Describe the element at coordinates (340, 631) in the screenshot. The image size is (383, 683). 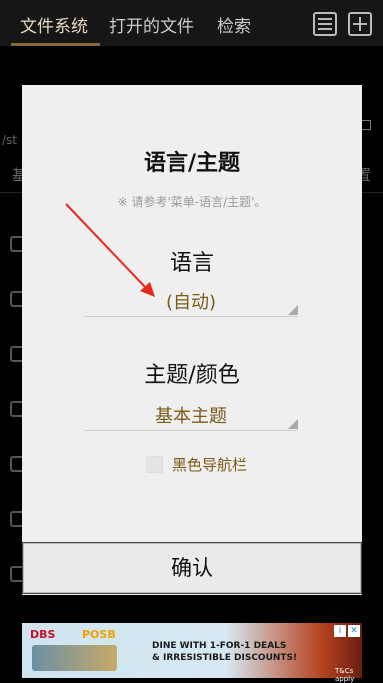
I see `ad-info-icon: i` at that location.